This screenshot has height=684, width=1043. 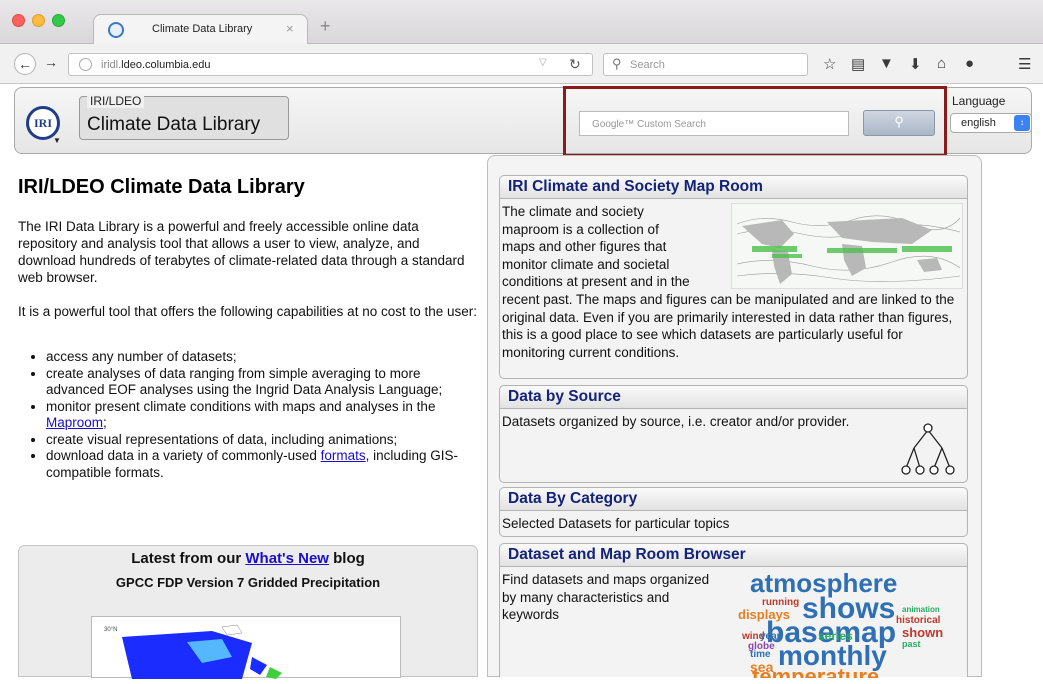 I want to click on google-search-input: Google™ Custom Search, so click(x=714, y=123).